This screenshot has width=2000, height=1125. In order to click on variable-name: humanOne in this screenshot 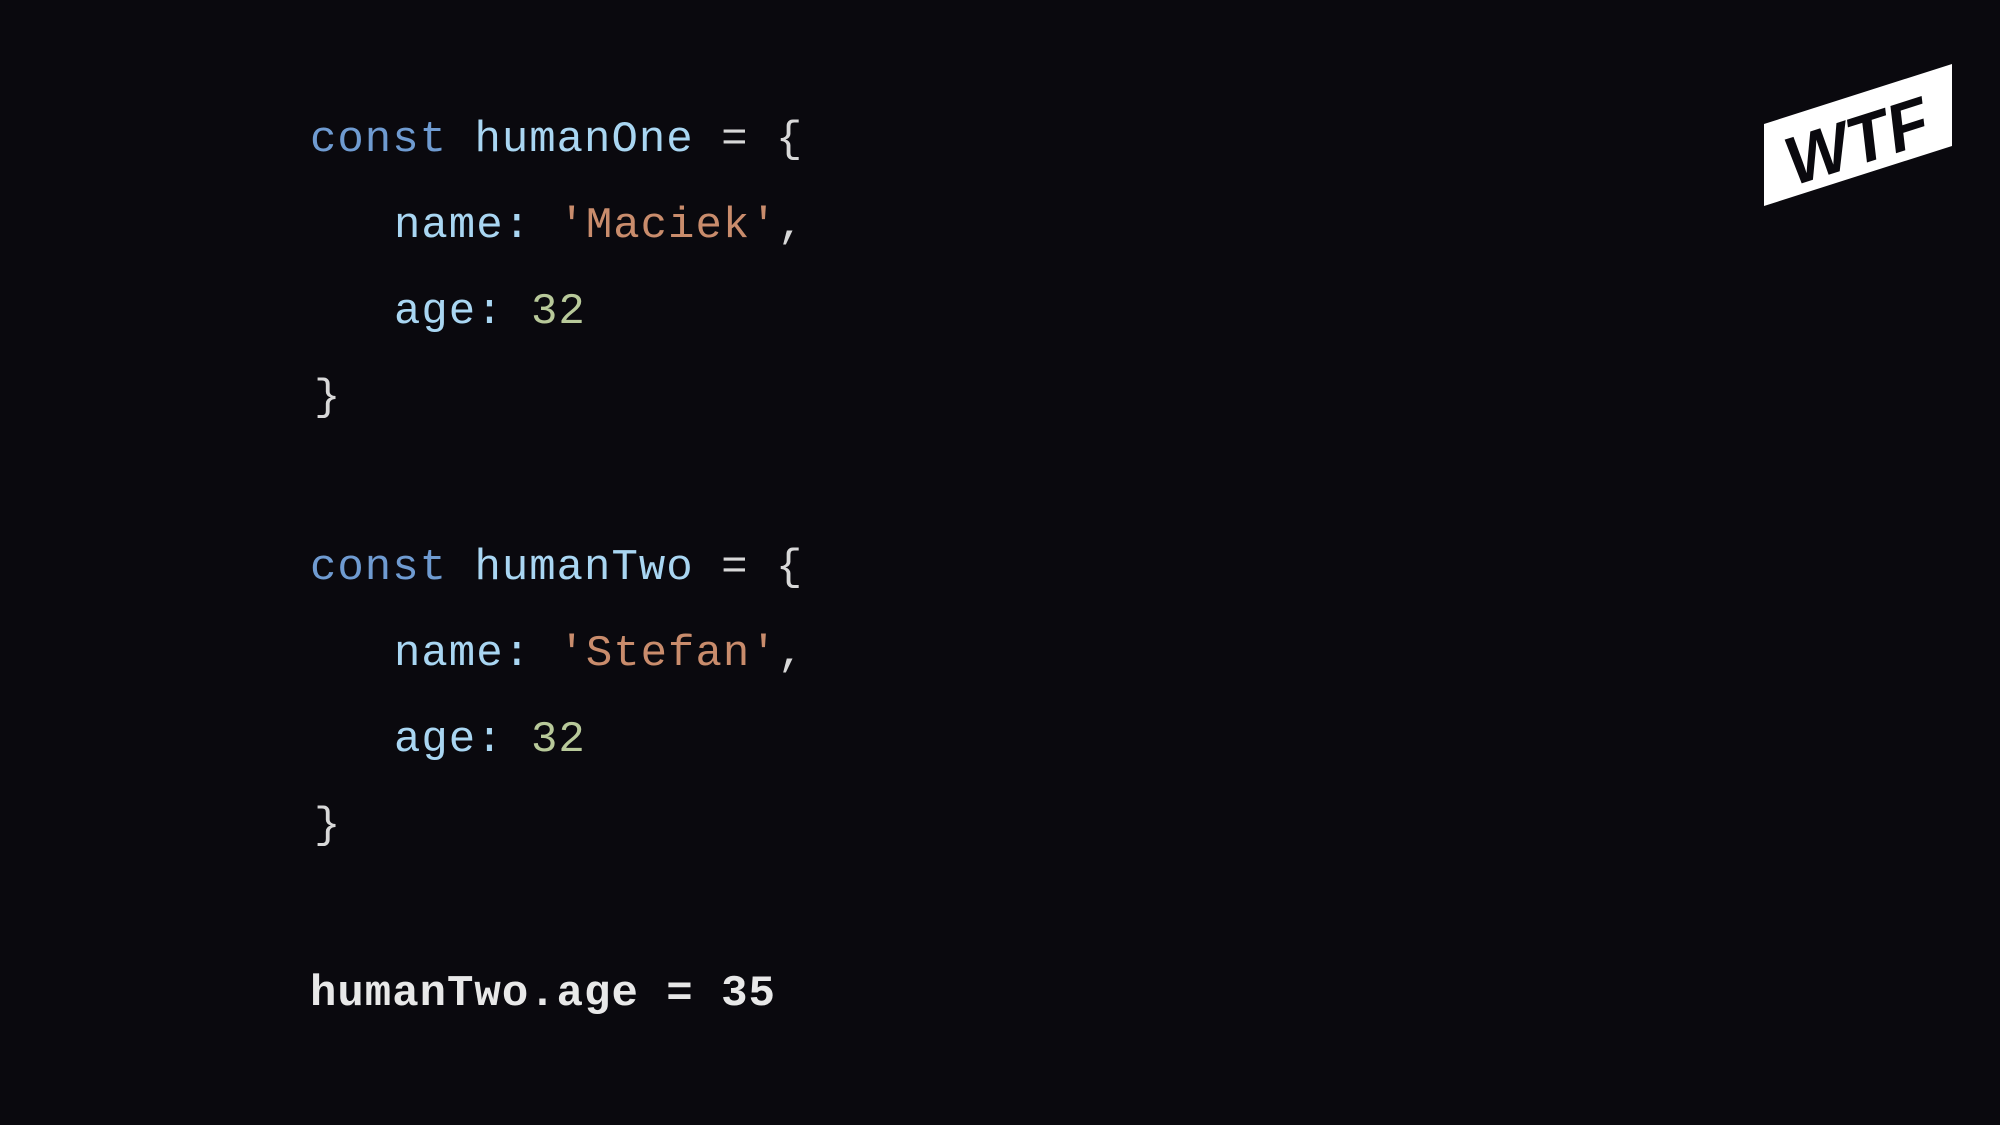, I will do `click(584, 140)`.